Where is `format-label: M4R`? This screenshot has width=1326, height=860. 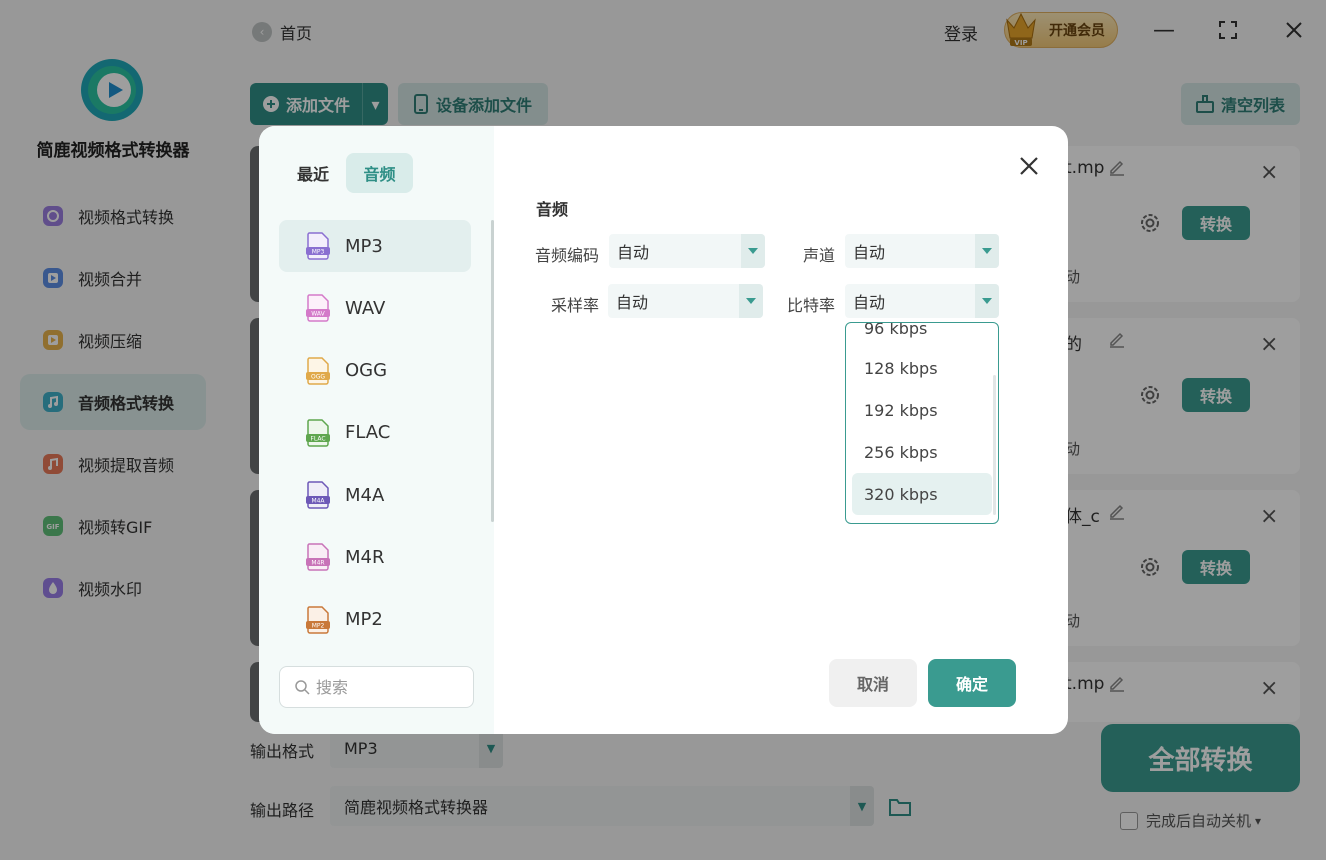
format-label: M4R is located at coordinates (365, 557).